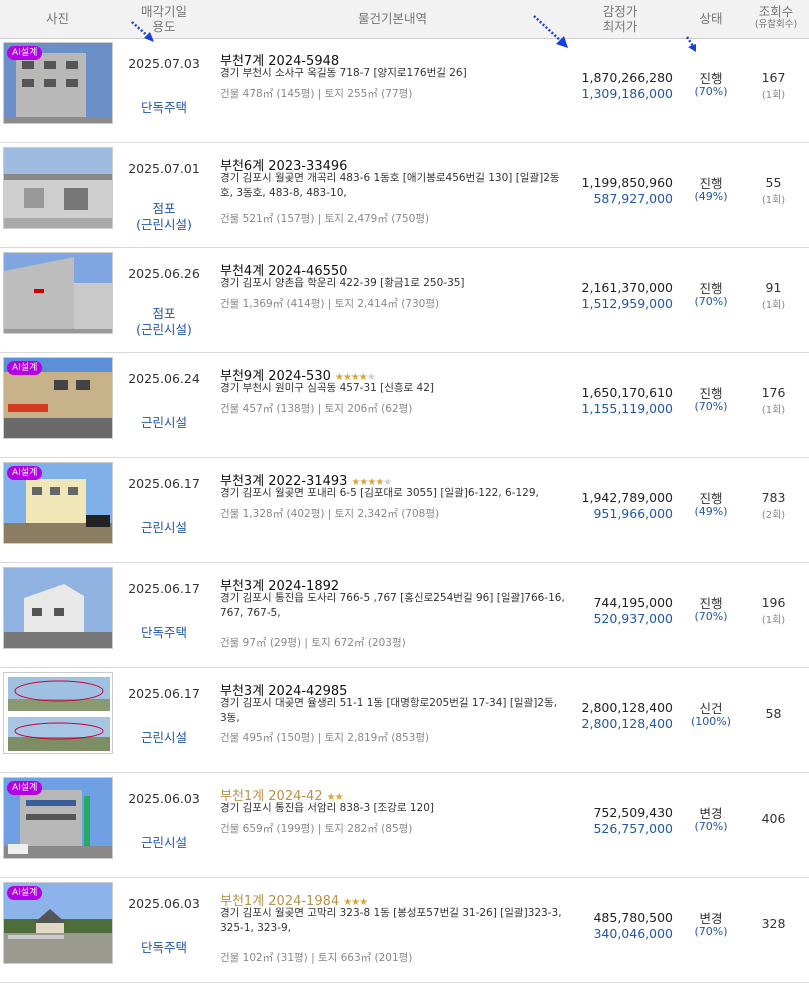 This screenshot has height=983, width=809. Describe the element at coordinates (633, 513) in the screenshot. I see `minimum-price: 951,966,000` at that location.